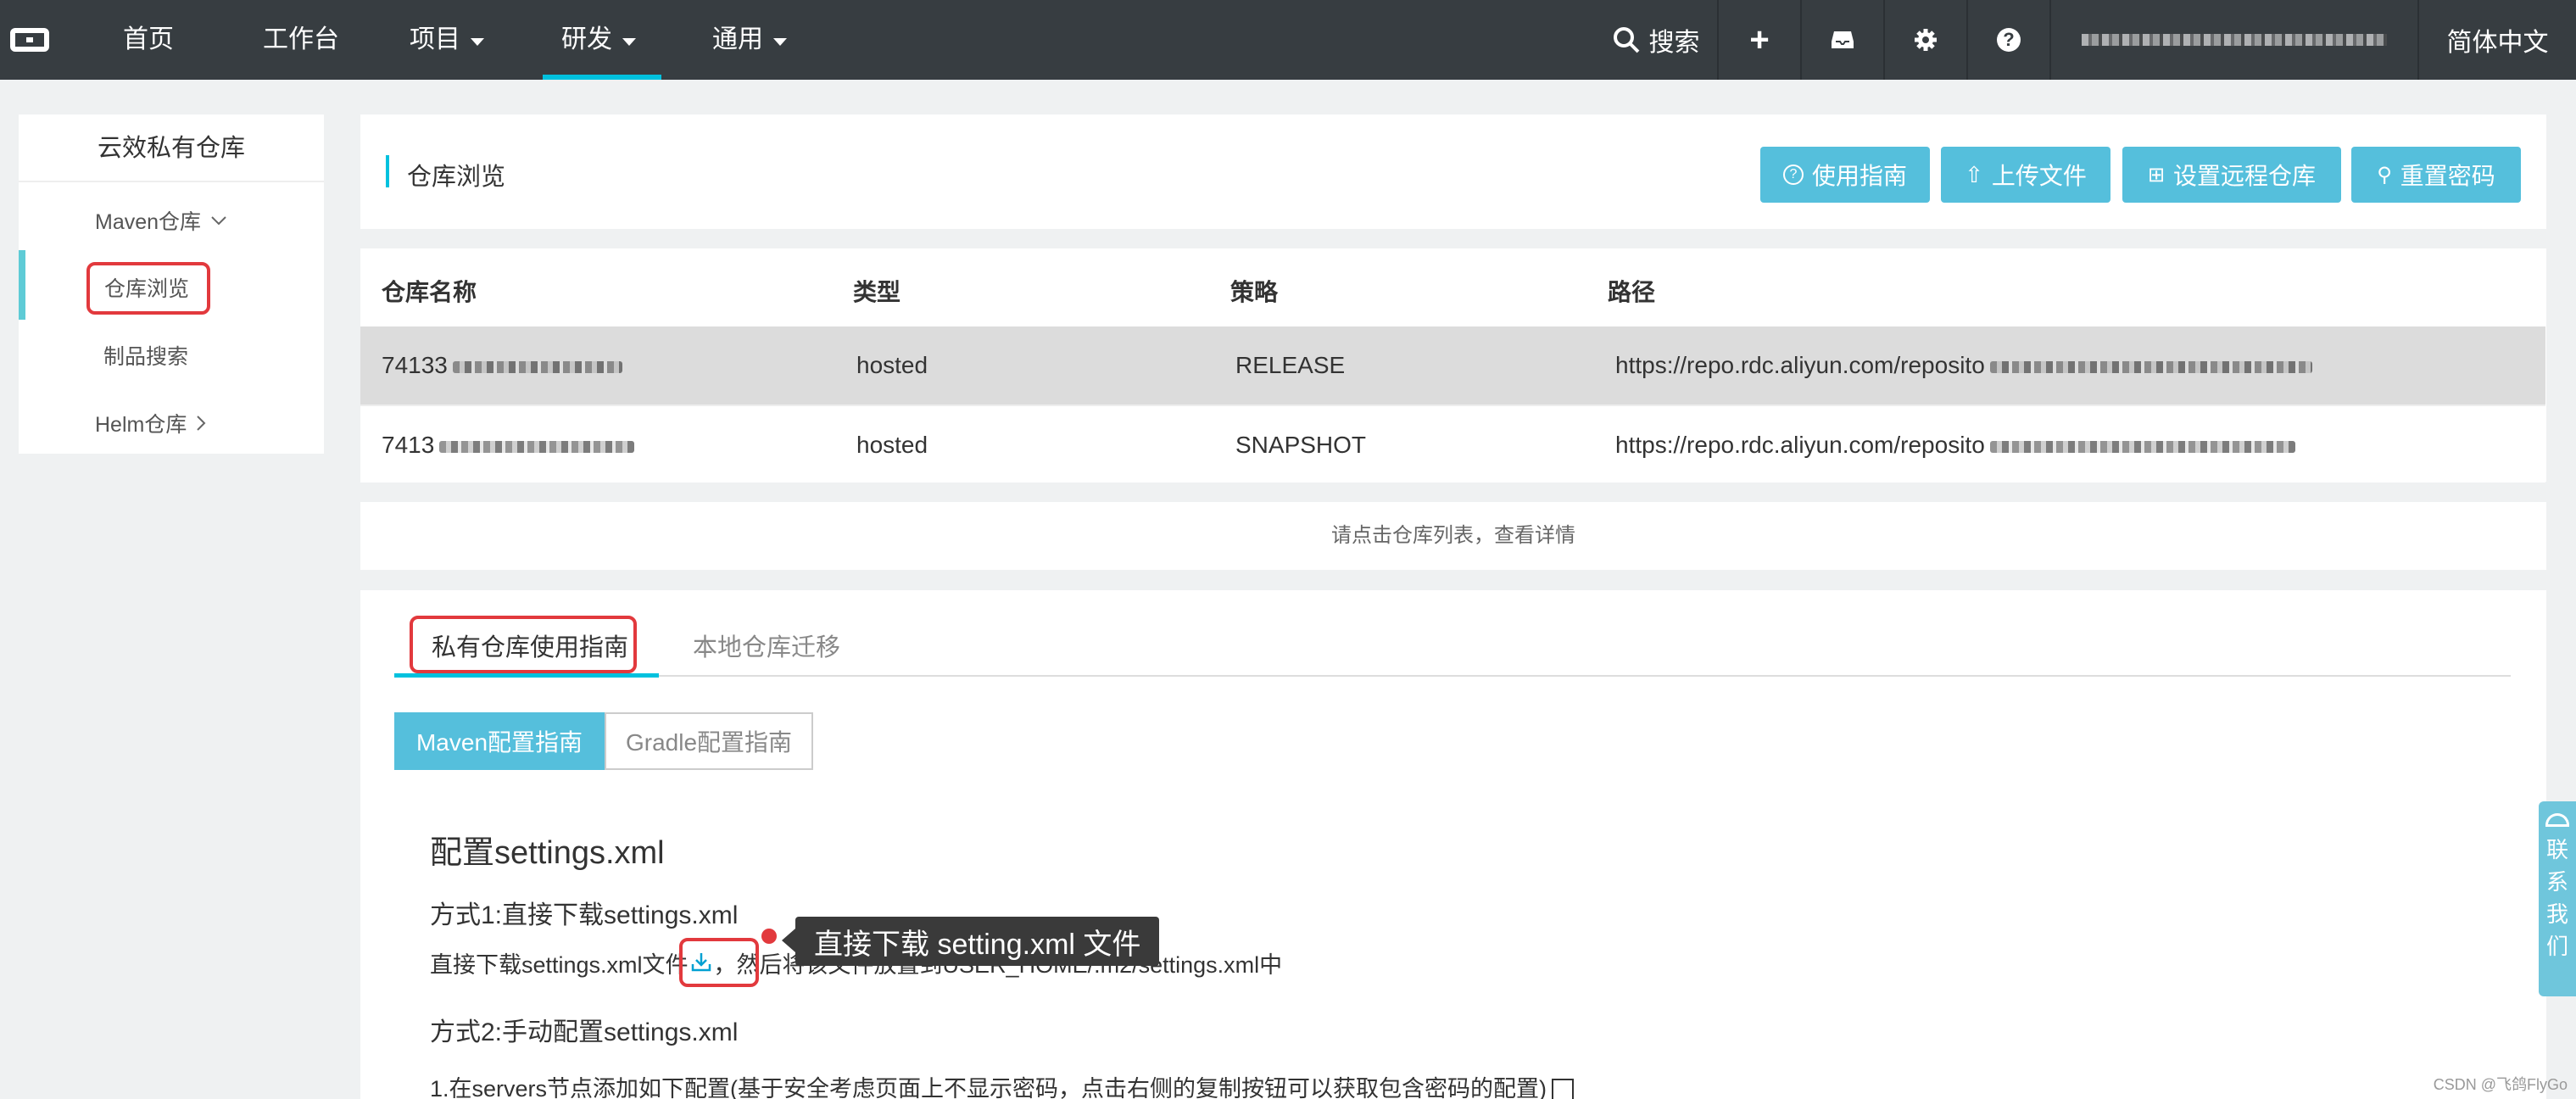  What do you see at coordinates (709, 741) in the screenshot?
I see `gradle-guide-button: Gradle配置指南` at bounding box center [709, 741].